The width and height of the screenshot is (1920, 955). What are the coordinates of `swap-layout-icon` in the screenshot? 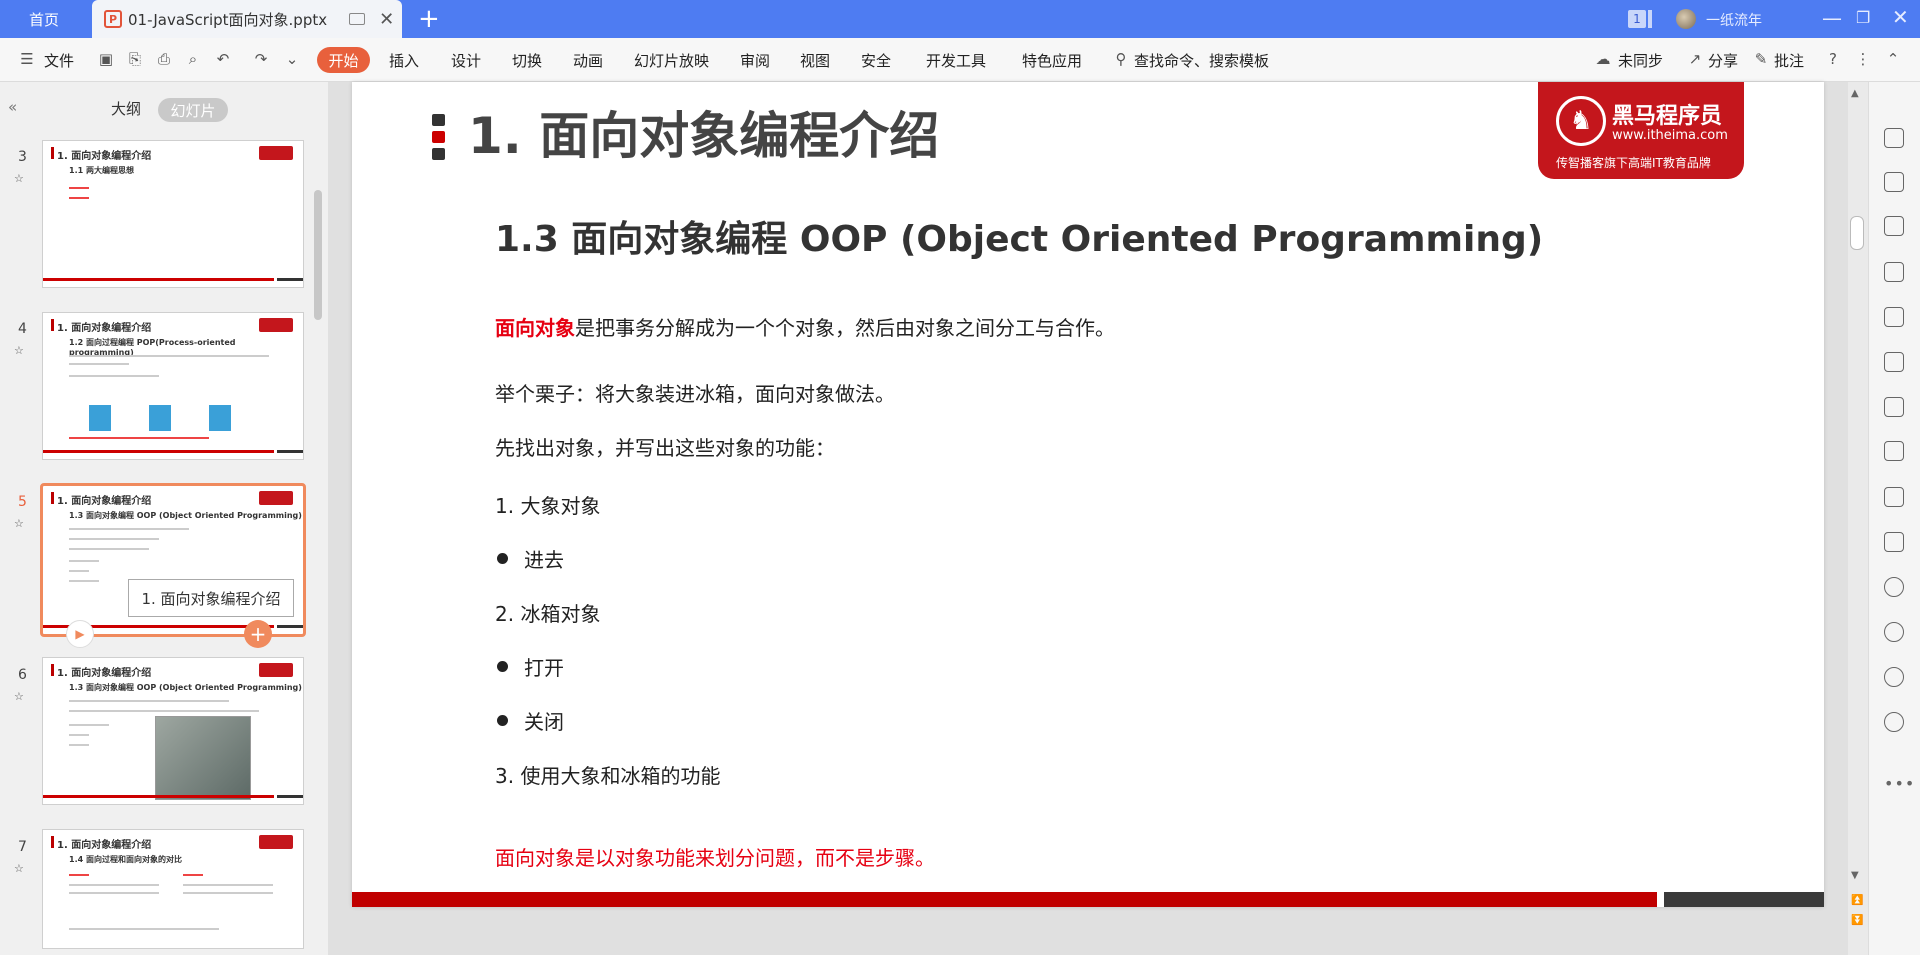 It's located at (1894, 182).